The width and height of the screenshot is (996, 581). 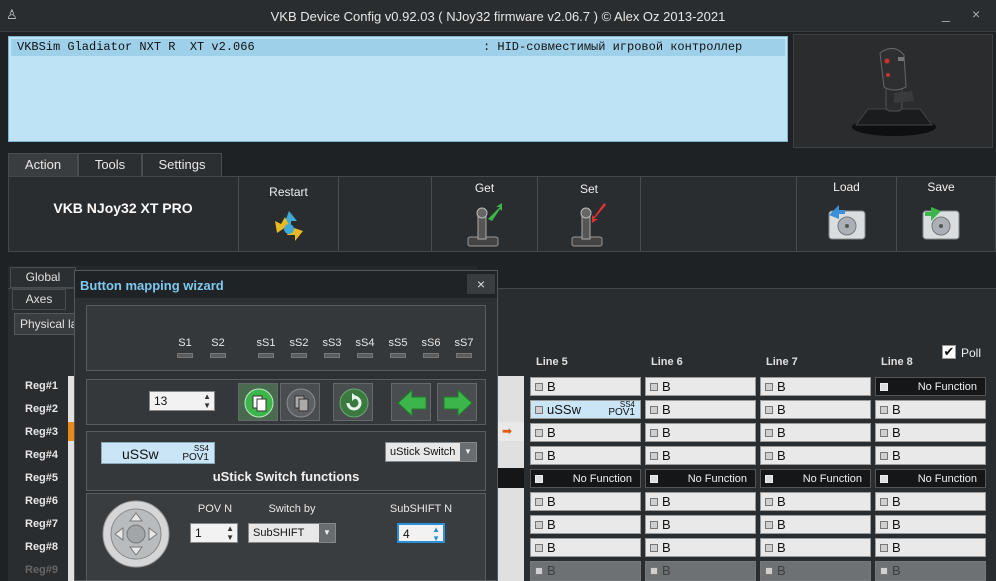 I want to click on row-label: Reg#2, so click(x=42, y=409).